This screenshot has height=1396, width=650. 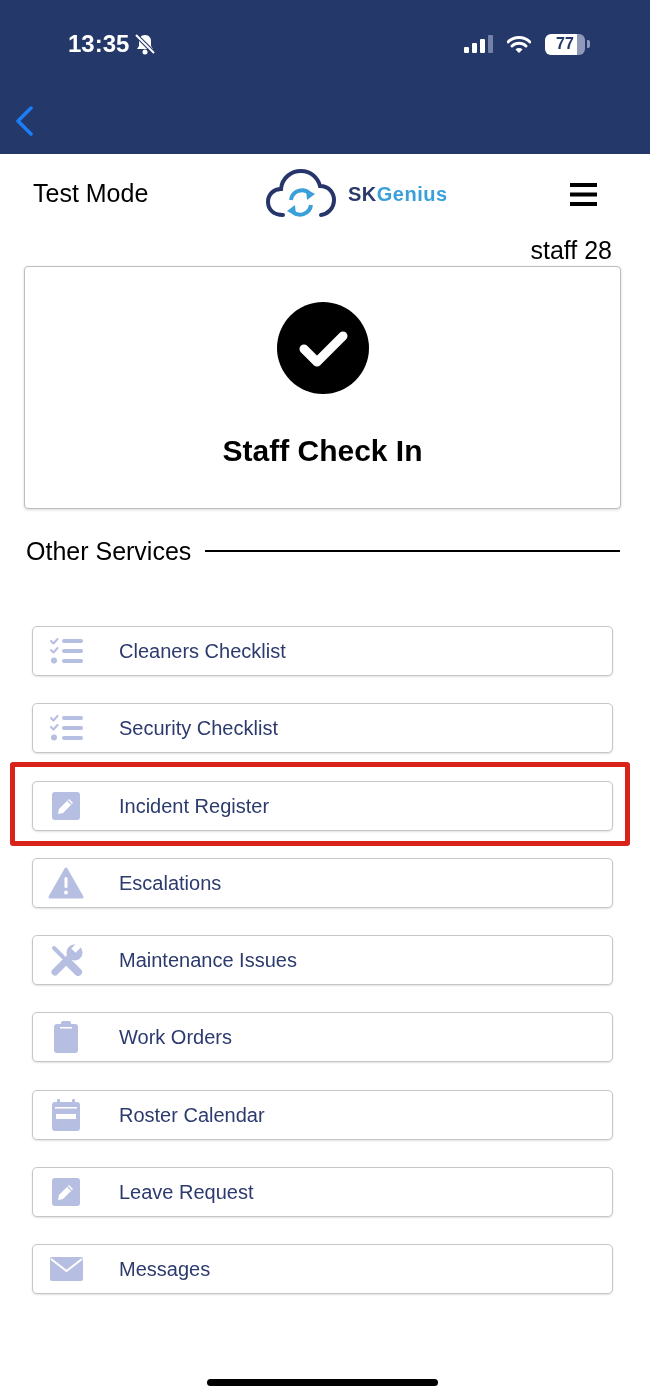 I want to click on service-button: Security Checklist, so click(x=322, y=728).